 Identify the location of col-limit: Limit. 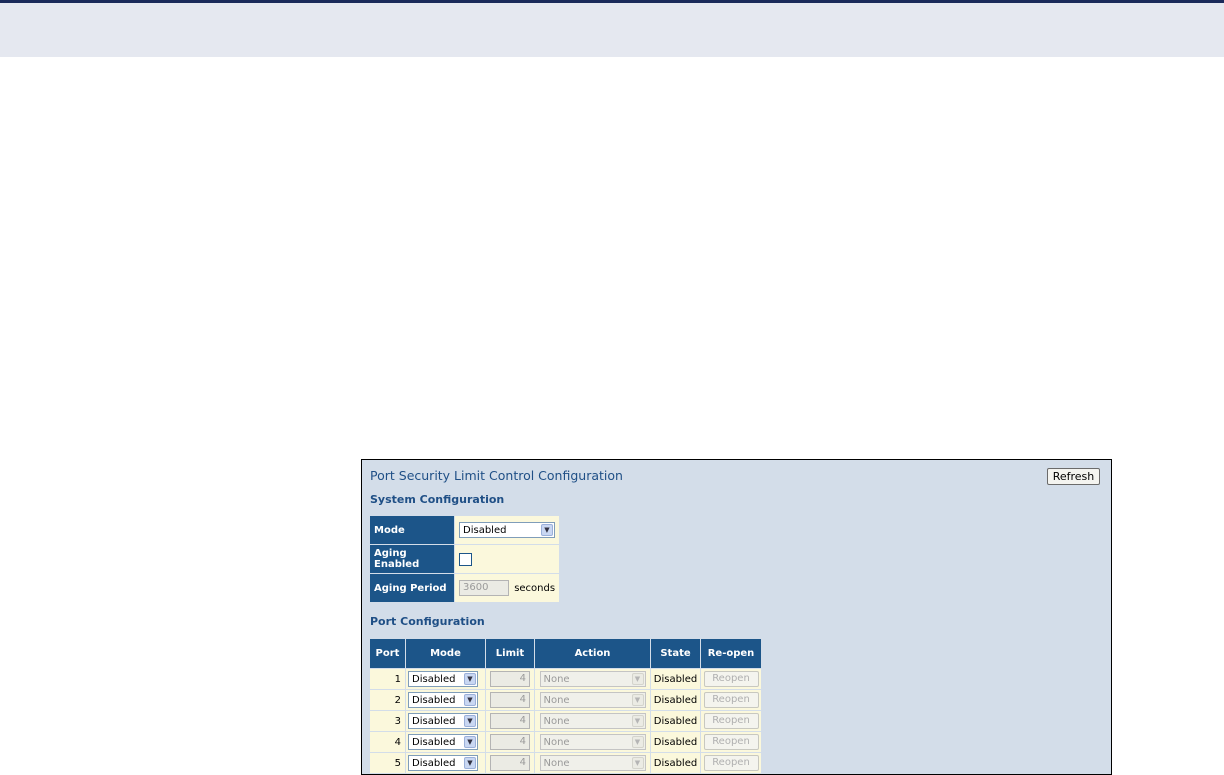
(510, 653).